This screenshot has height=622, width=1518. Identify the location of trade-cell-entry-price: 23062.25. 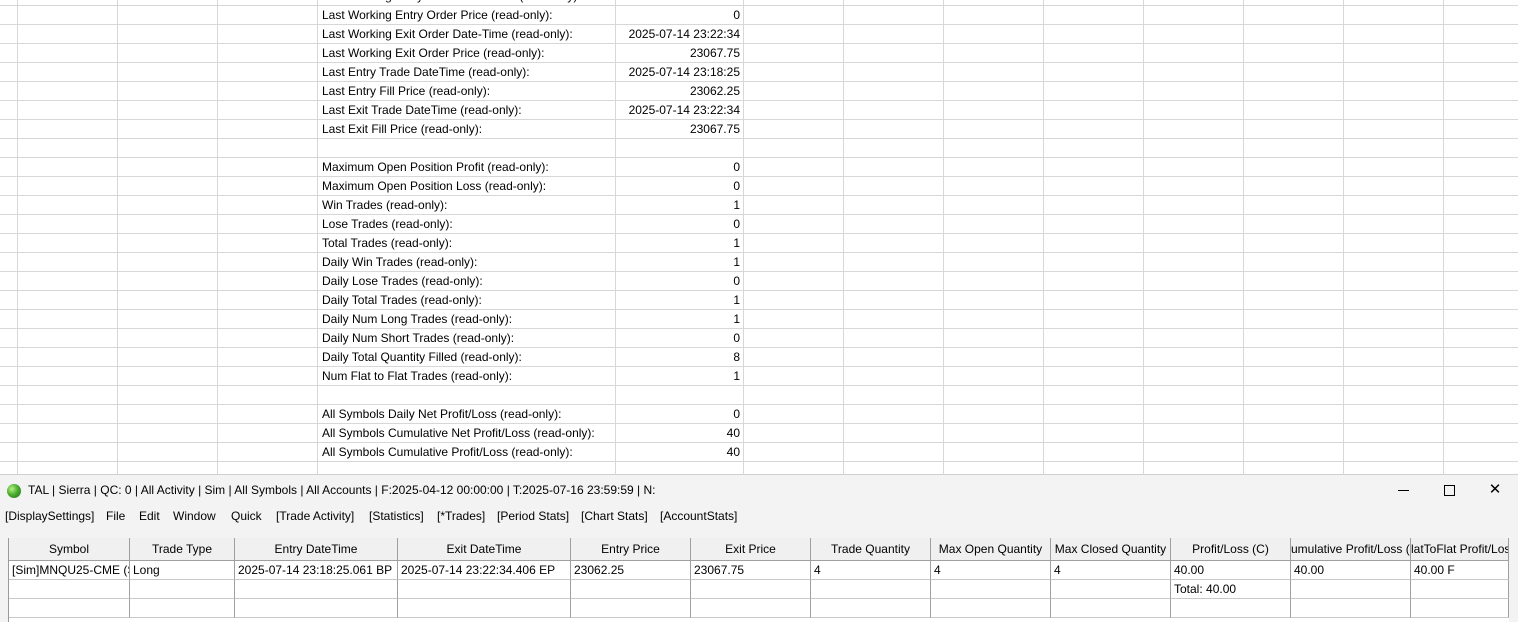
(631, 570).